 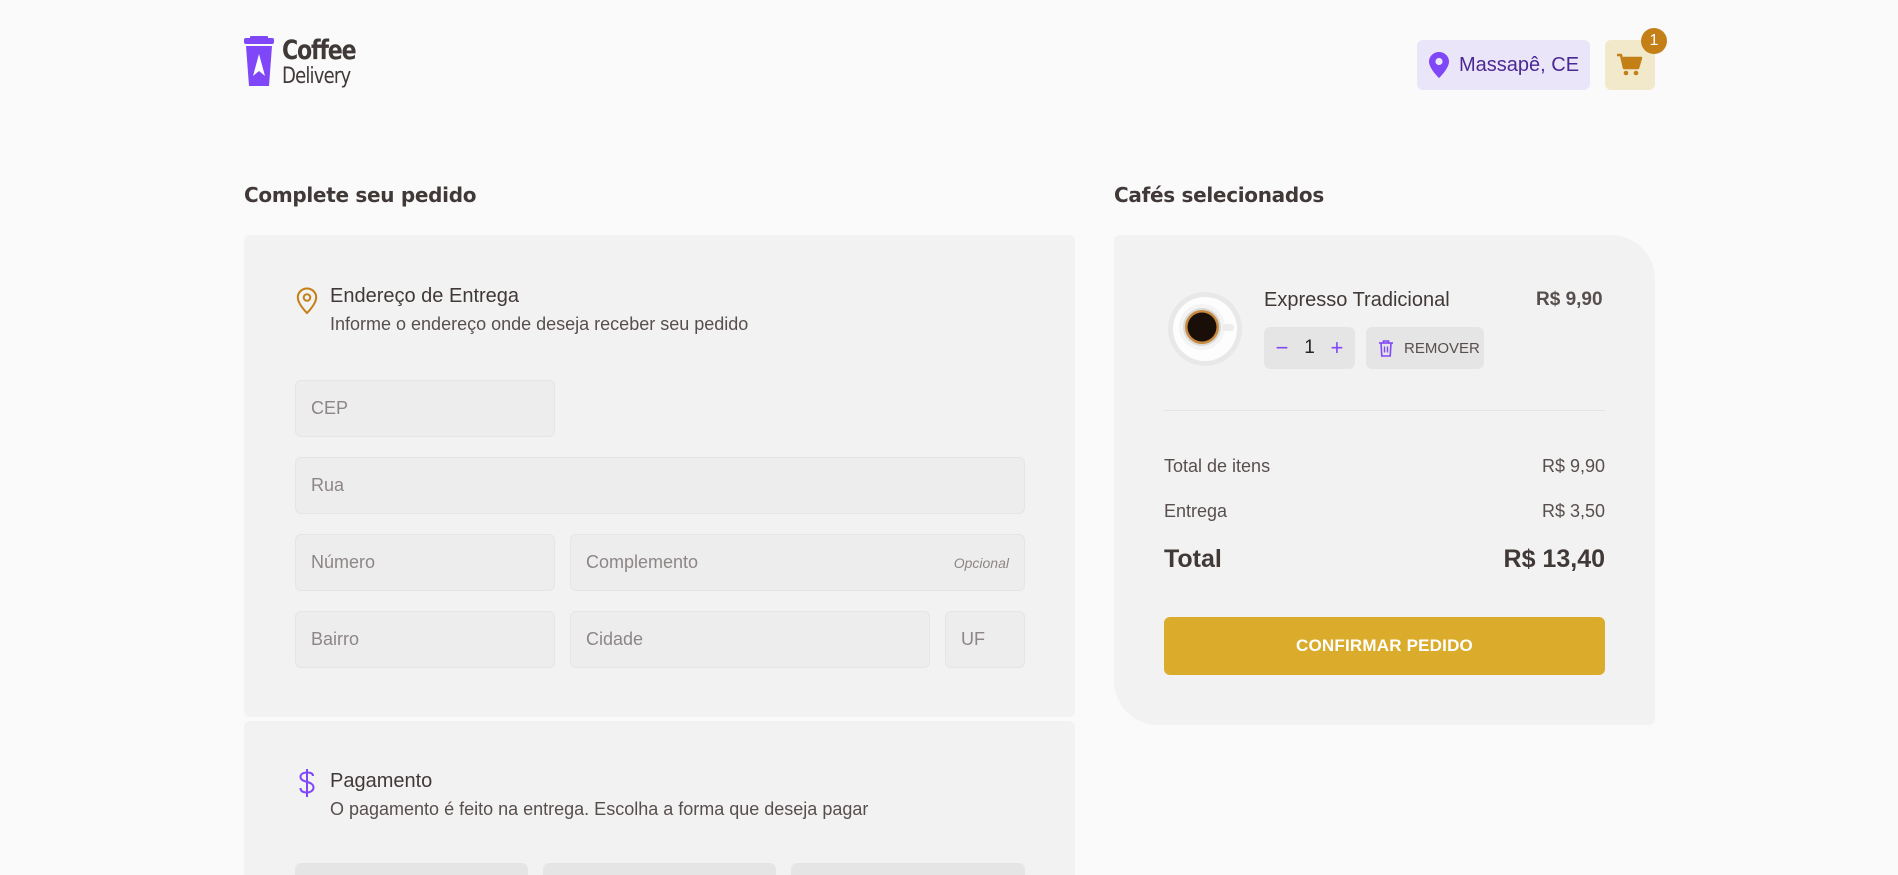 What do you see at coordinates (381, 781) in the screenshot?
I see `payment-title: Pagamento` at bounding box center [381, 781].